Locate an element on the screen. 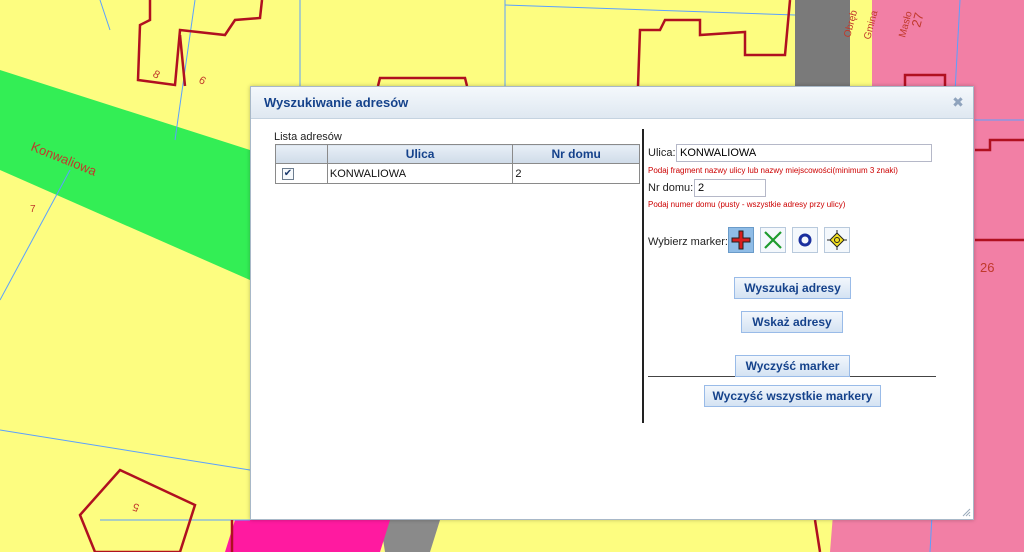  marker-label: Wybierz marker: is located at coordinates (688, 242).